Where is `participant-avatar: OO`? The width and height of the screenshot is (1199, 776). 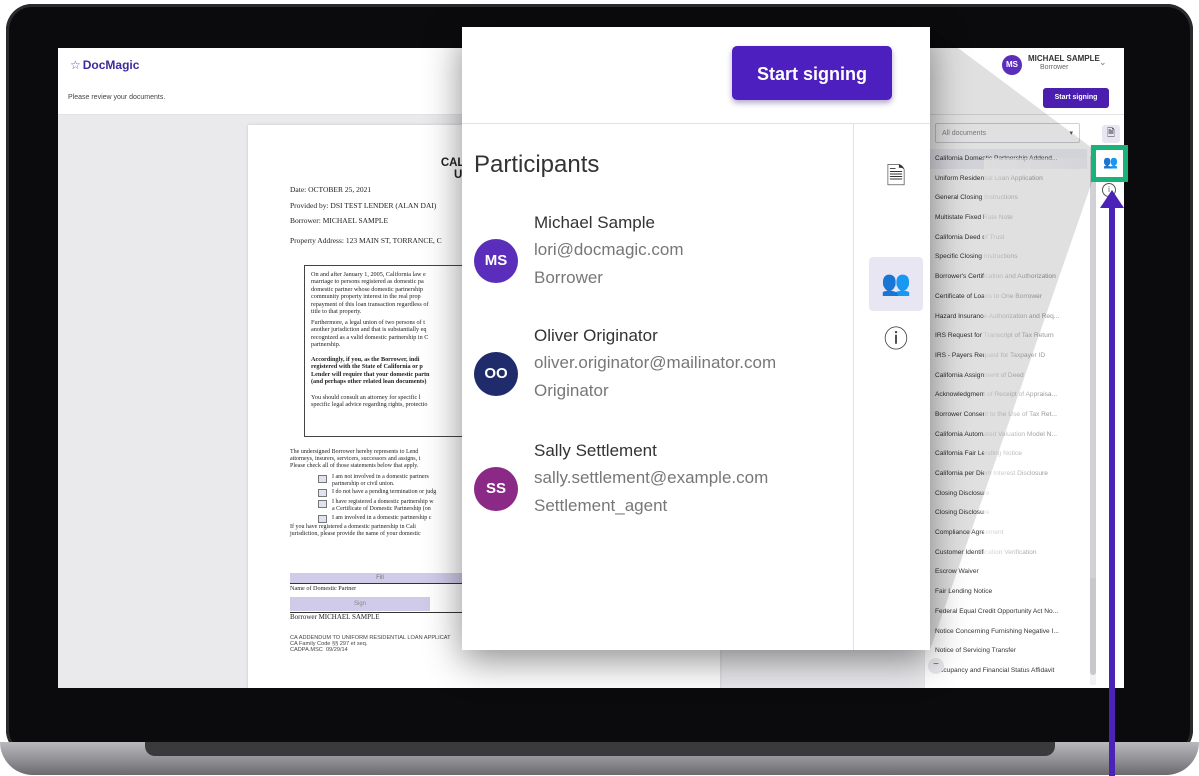
participant-avatar: OO is located at coordinates (496, 374).